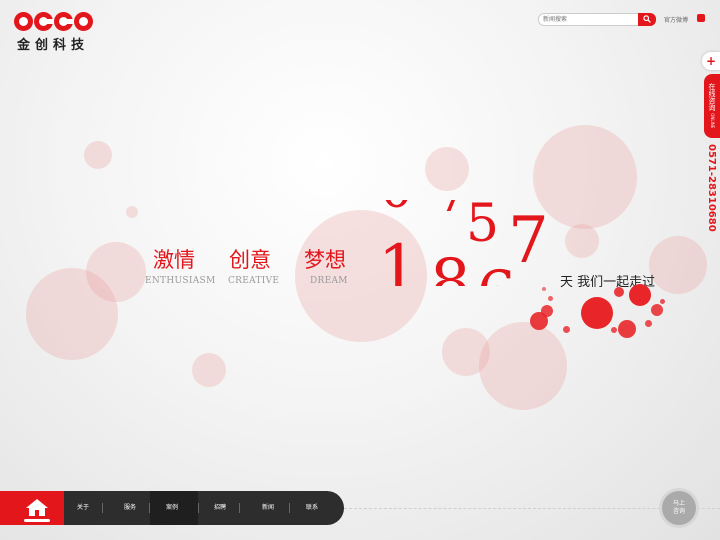 This screenshot has height=540, width=720. What do you see at coordinates (496, 272) in the screenshot?
I see `counter-digit: 6` at bounding box center [496, 272].